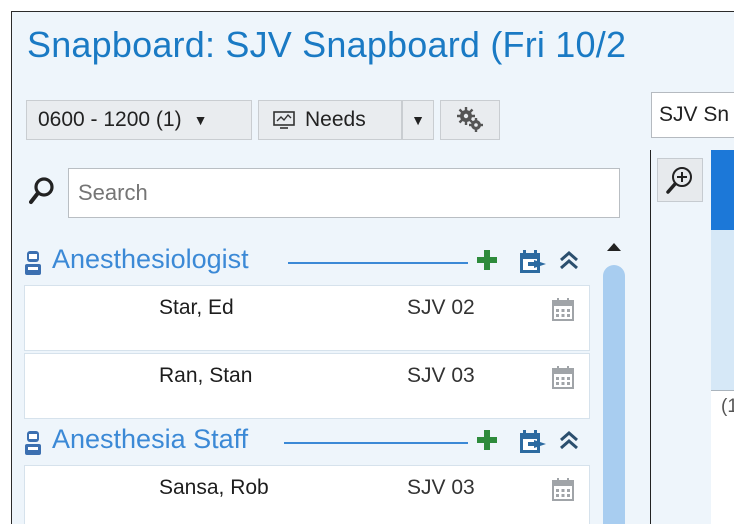  I want to click on needs-button: Needs, so click(330, 120).